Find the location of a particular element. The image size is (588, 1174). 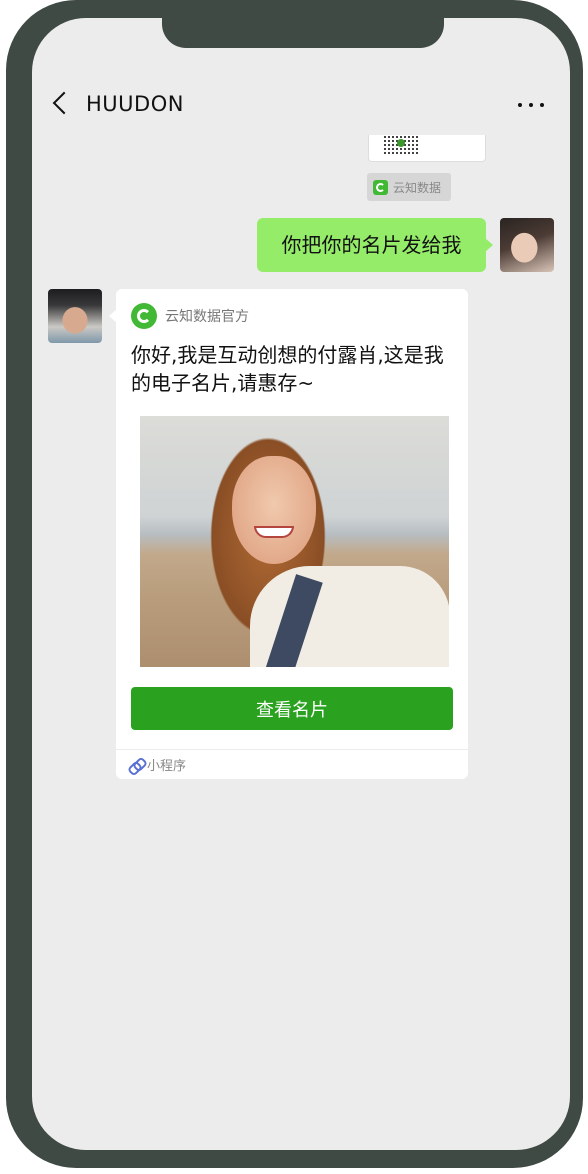

card-cover-photo is located at coordinates (294, 541).